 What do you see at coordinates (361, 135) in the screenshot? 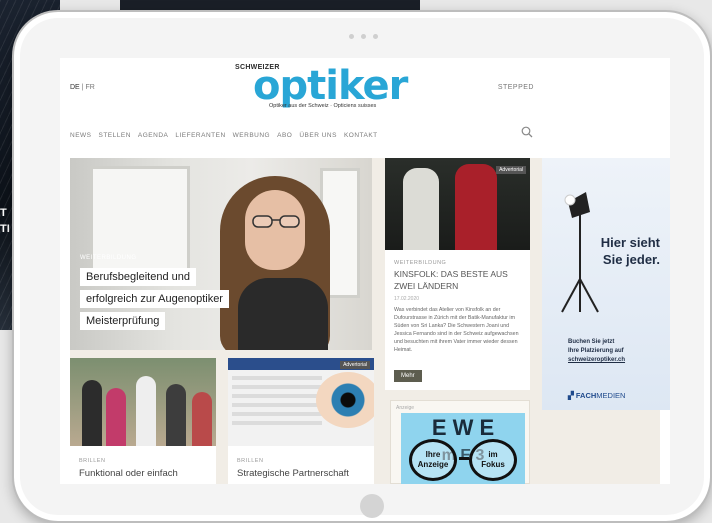
I see `nav-kontakt: KONTAKT` at bounding box center [361, 135].